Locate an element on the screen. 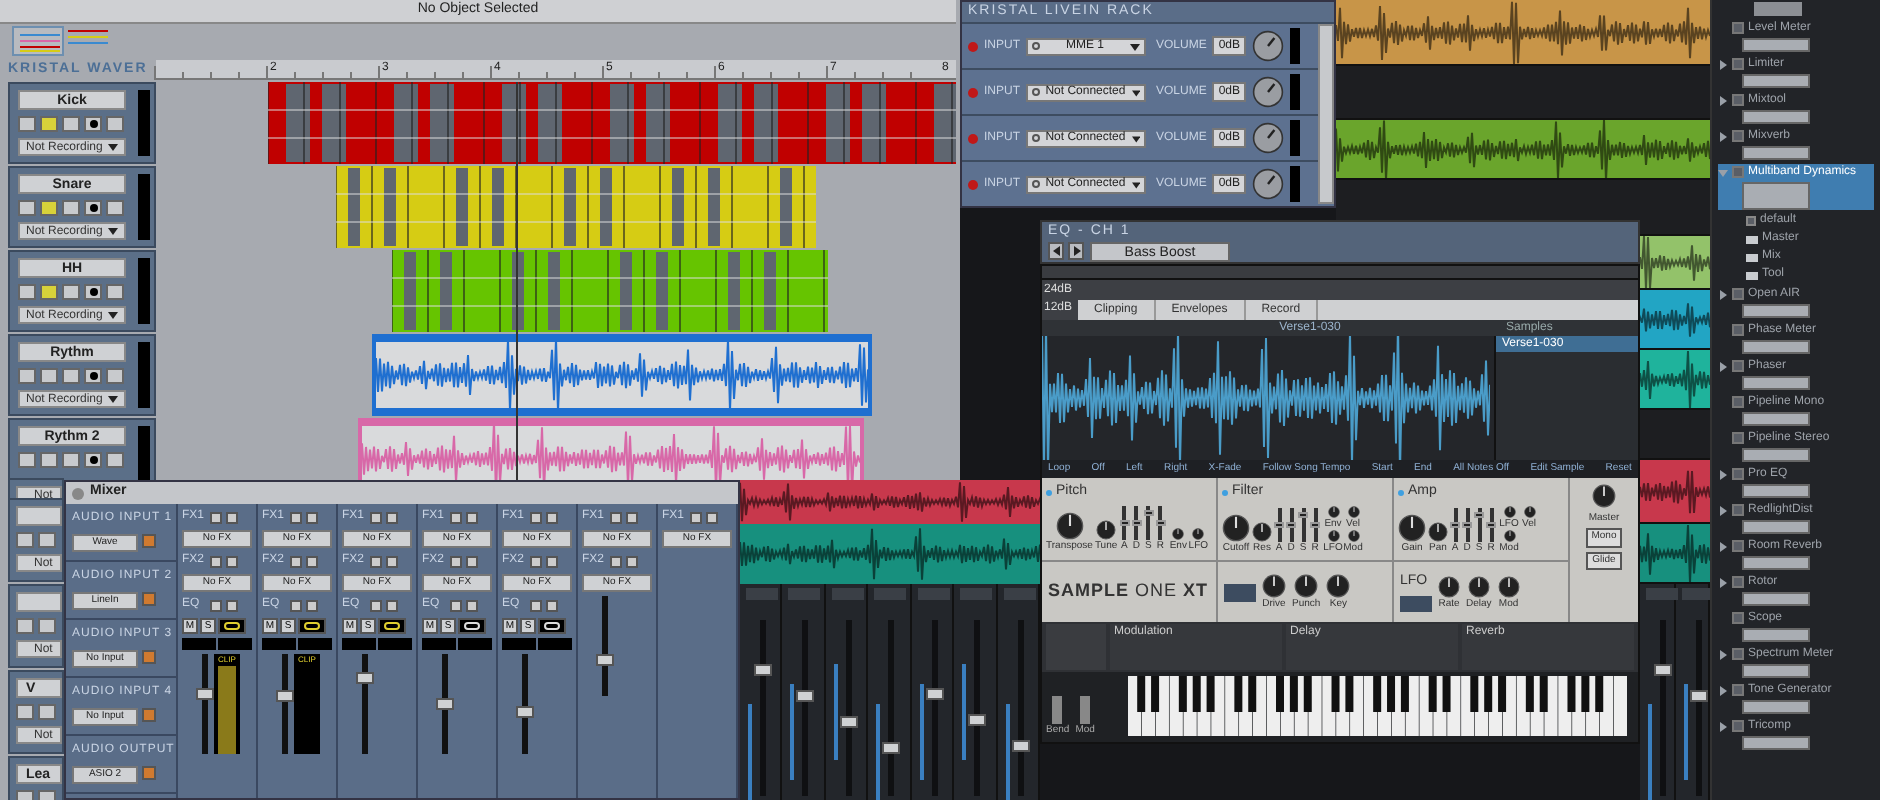  next-button is located at coordinates (1076, 251).